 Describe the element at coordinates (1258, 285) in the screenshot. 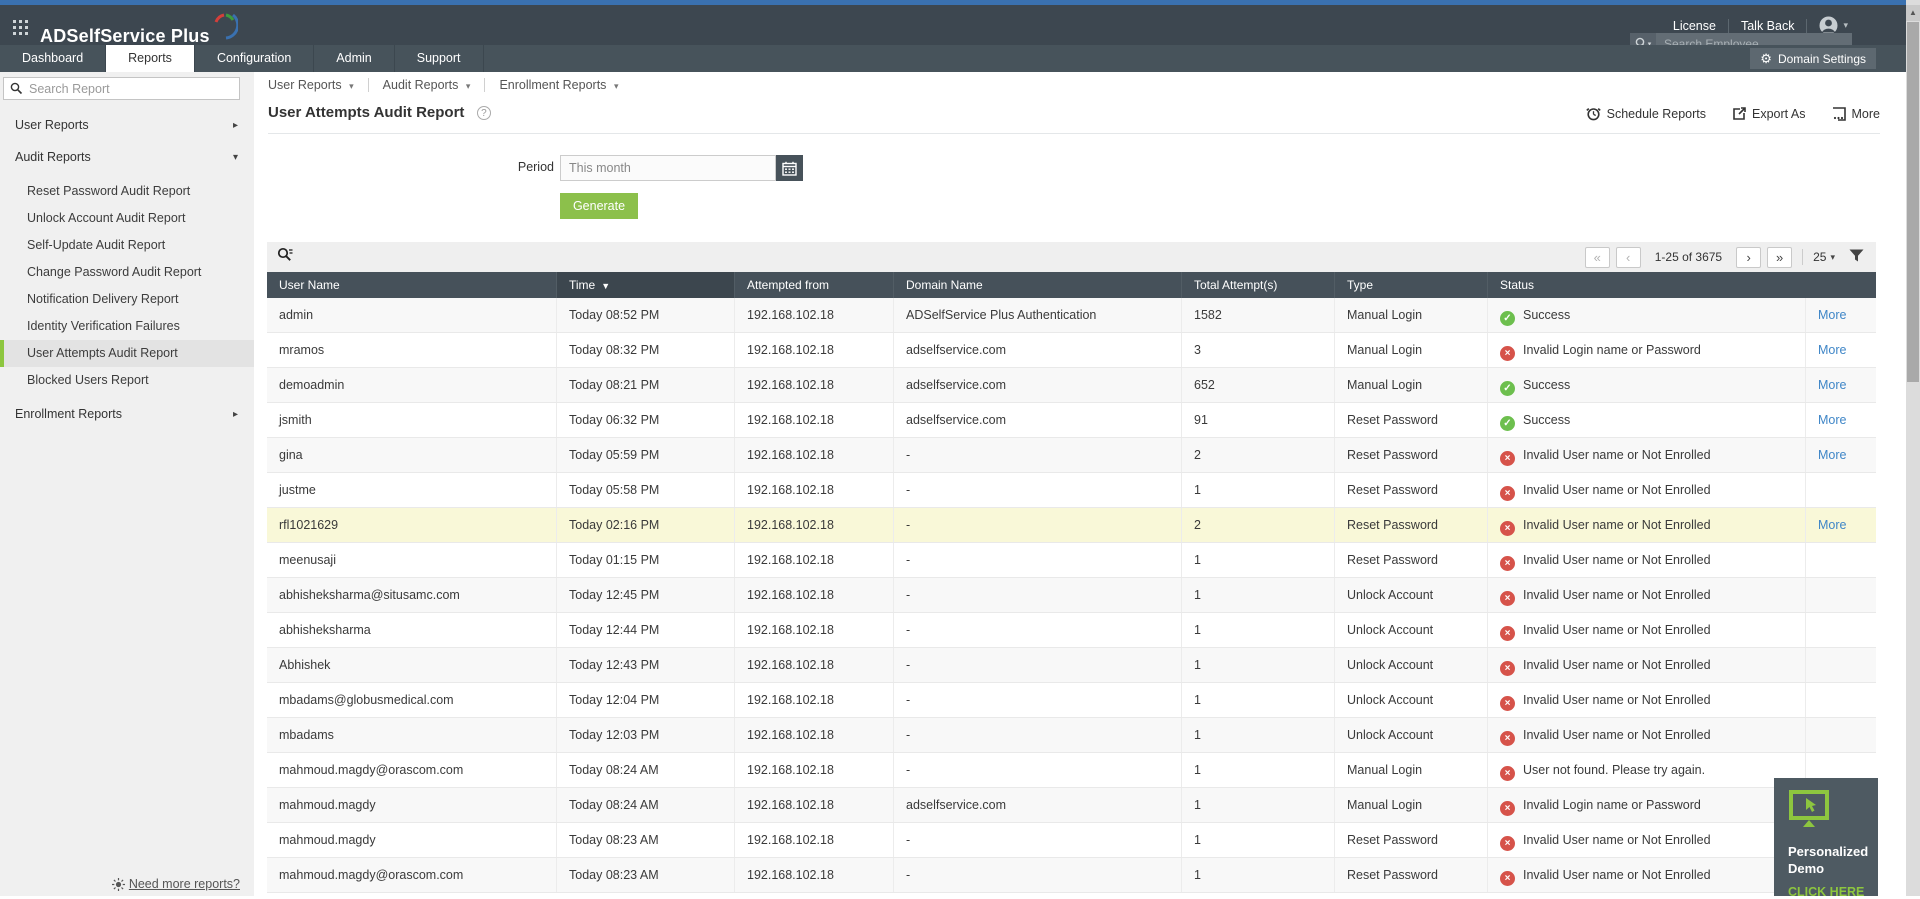

I see `column-header-total-attempts: Total Attempt(s)` at that location.